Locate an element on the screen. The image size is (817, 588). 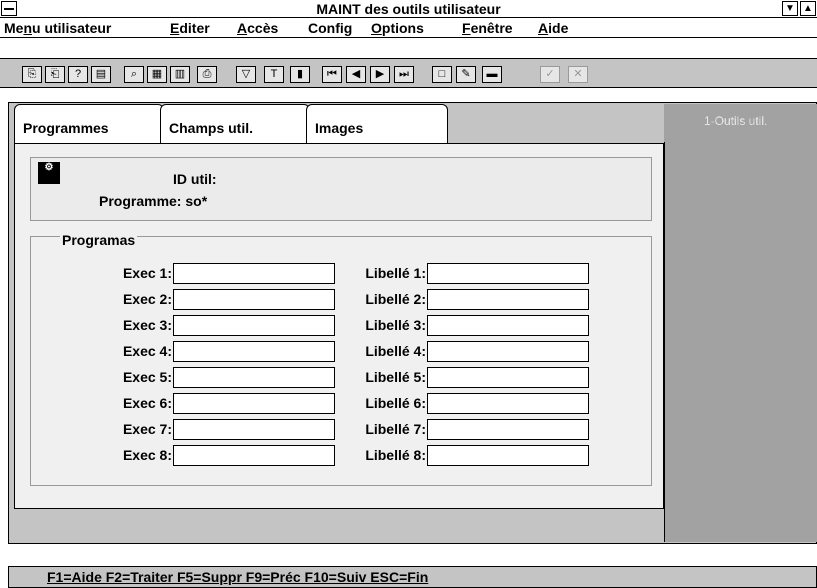
toolbar: ⎘ ⎗ ? ▤ ⌕ ▦ ▥ ⎙ ▽ T ▮ ⏮ ◀ ▶ ⏭ □ ✎ ▬ ✓ ✕ is located at coordinates (408, 73).